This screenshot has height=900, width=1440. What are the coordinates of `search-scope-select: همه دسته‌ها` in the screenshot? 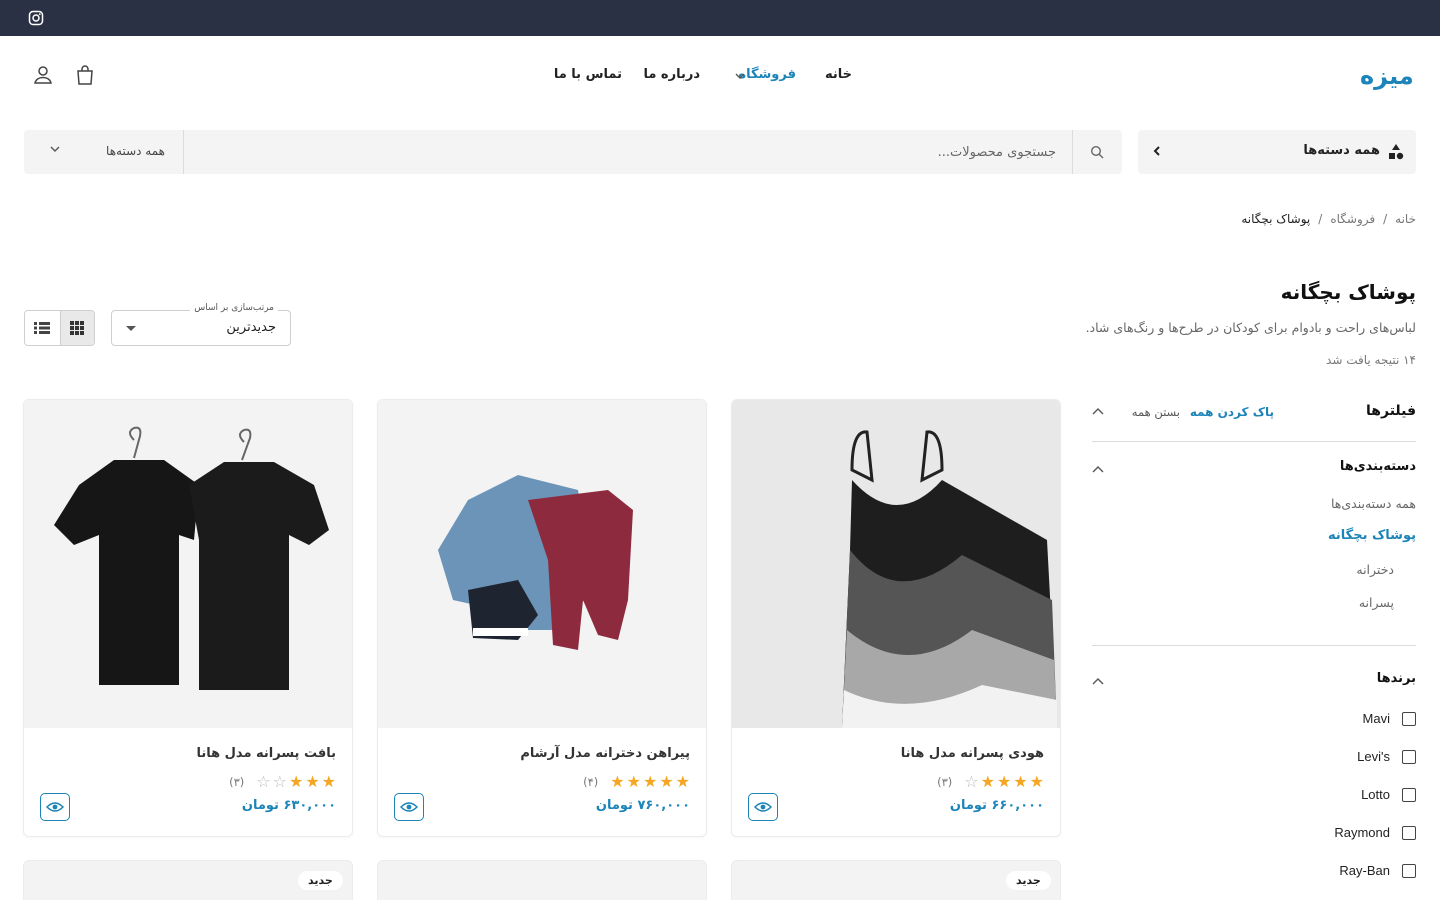 It's located at (104, 152).